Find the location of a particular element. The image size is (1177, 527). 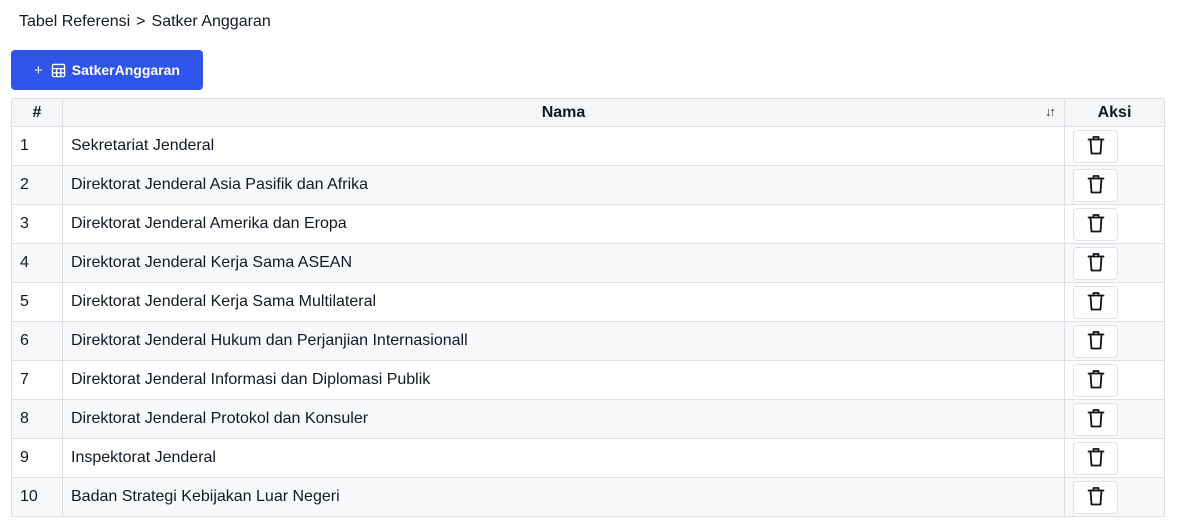

table-icon is located at coordinates (58, 70).